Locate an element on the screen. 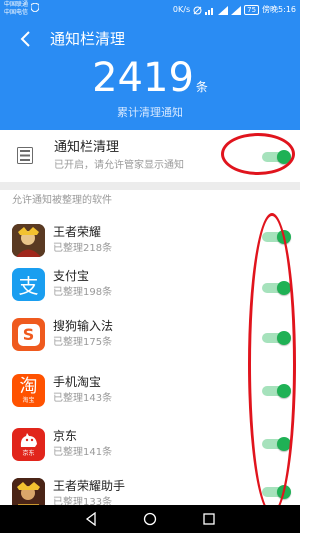 This screenshot has height=533, width=320. cleared-count-number: 2419 is located at coordinates (143, 78).